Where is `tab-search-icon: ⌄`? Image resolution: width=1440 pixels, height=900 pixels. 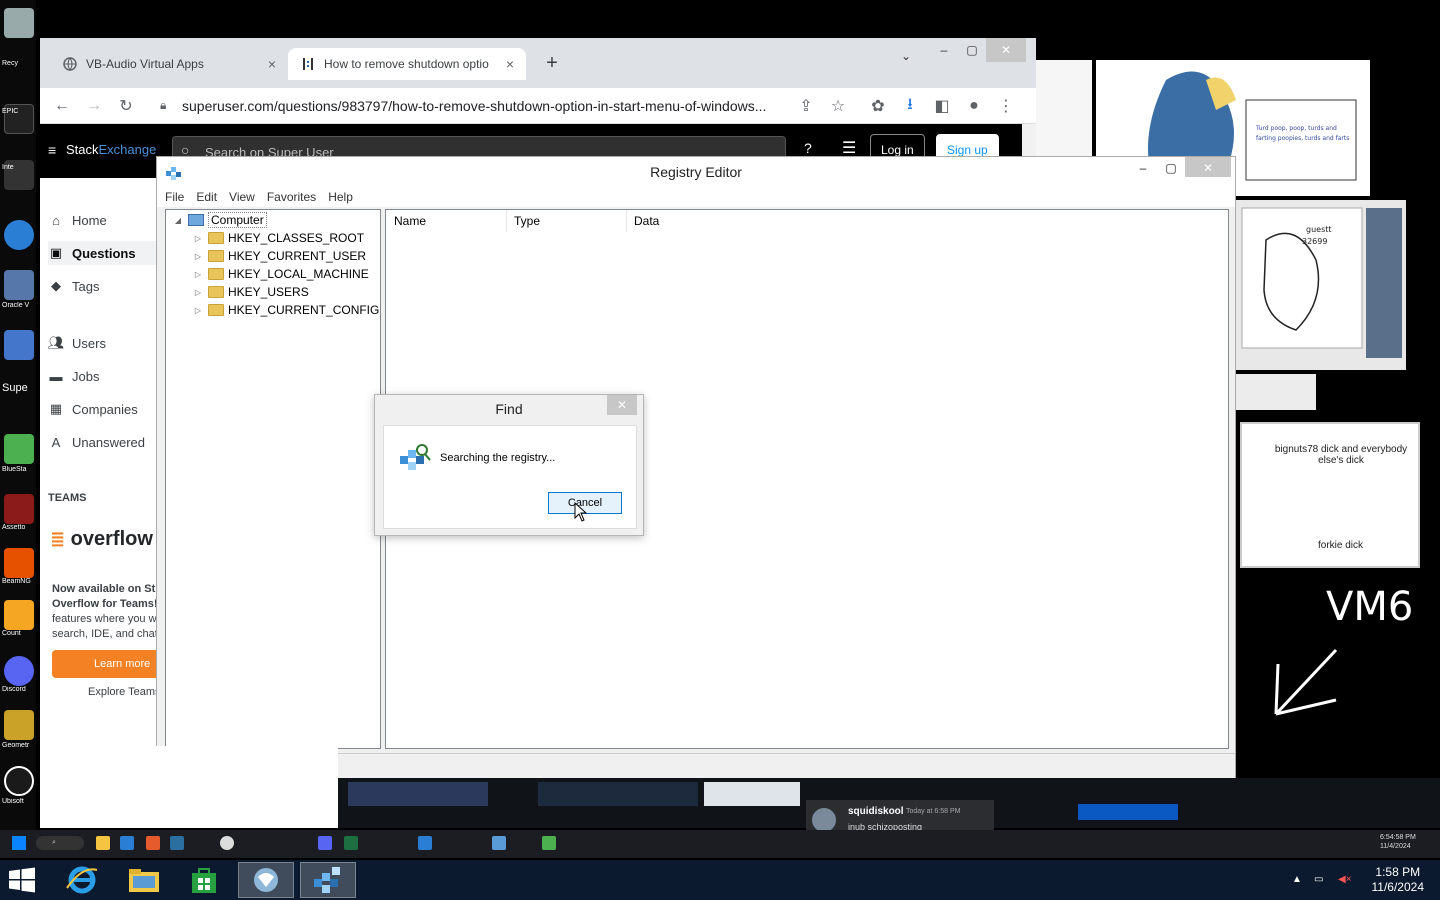 tab-search-icon: ⌄ is located at coordinates (906, 56).